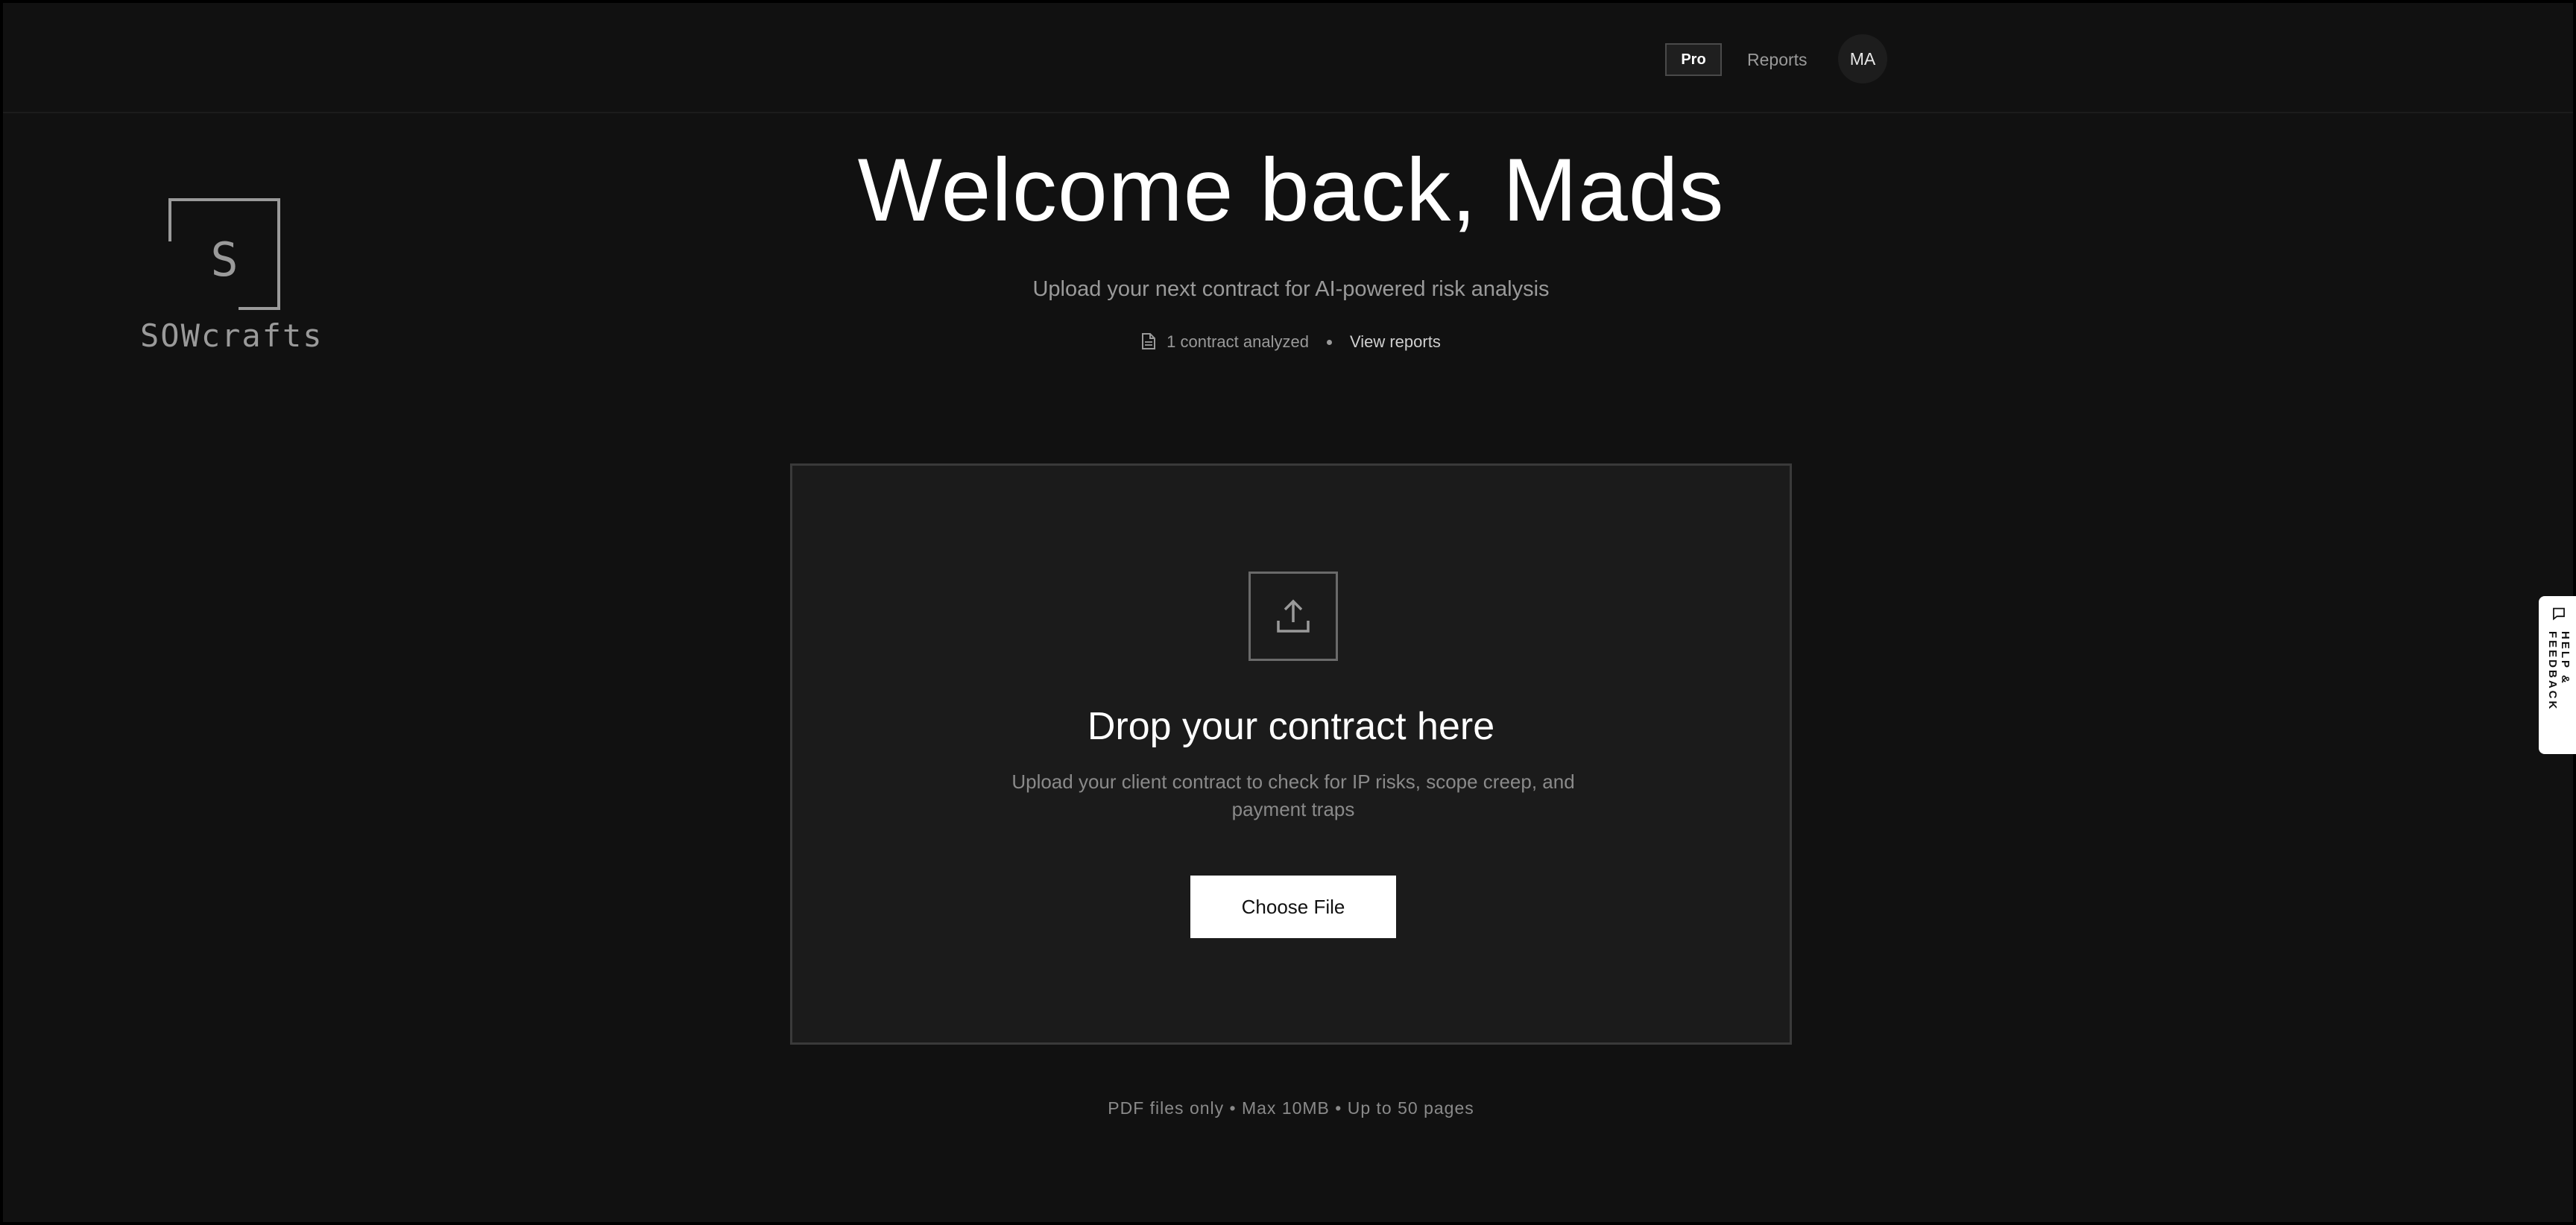 Image resolution: width=2576 pixels, height=1225 pixels. Describe the element at coordinates (1329, 342) in the screenshot. I see `separator-dot` at that location.